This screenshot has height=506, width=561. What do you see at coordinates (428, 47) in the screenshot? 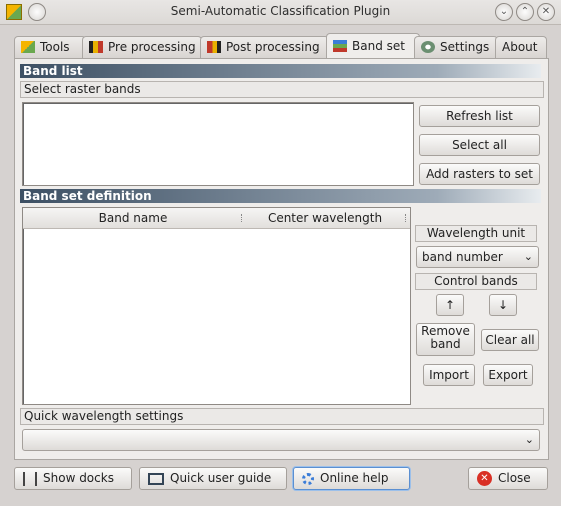
I see `settings-icon` at bounding box center [428, 47].